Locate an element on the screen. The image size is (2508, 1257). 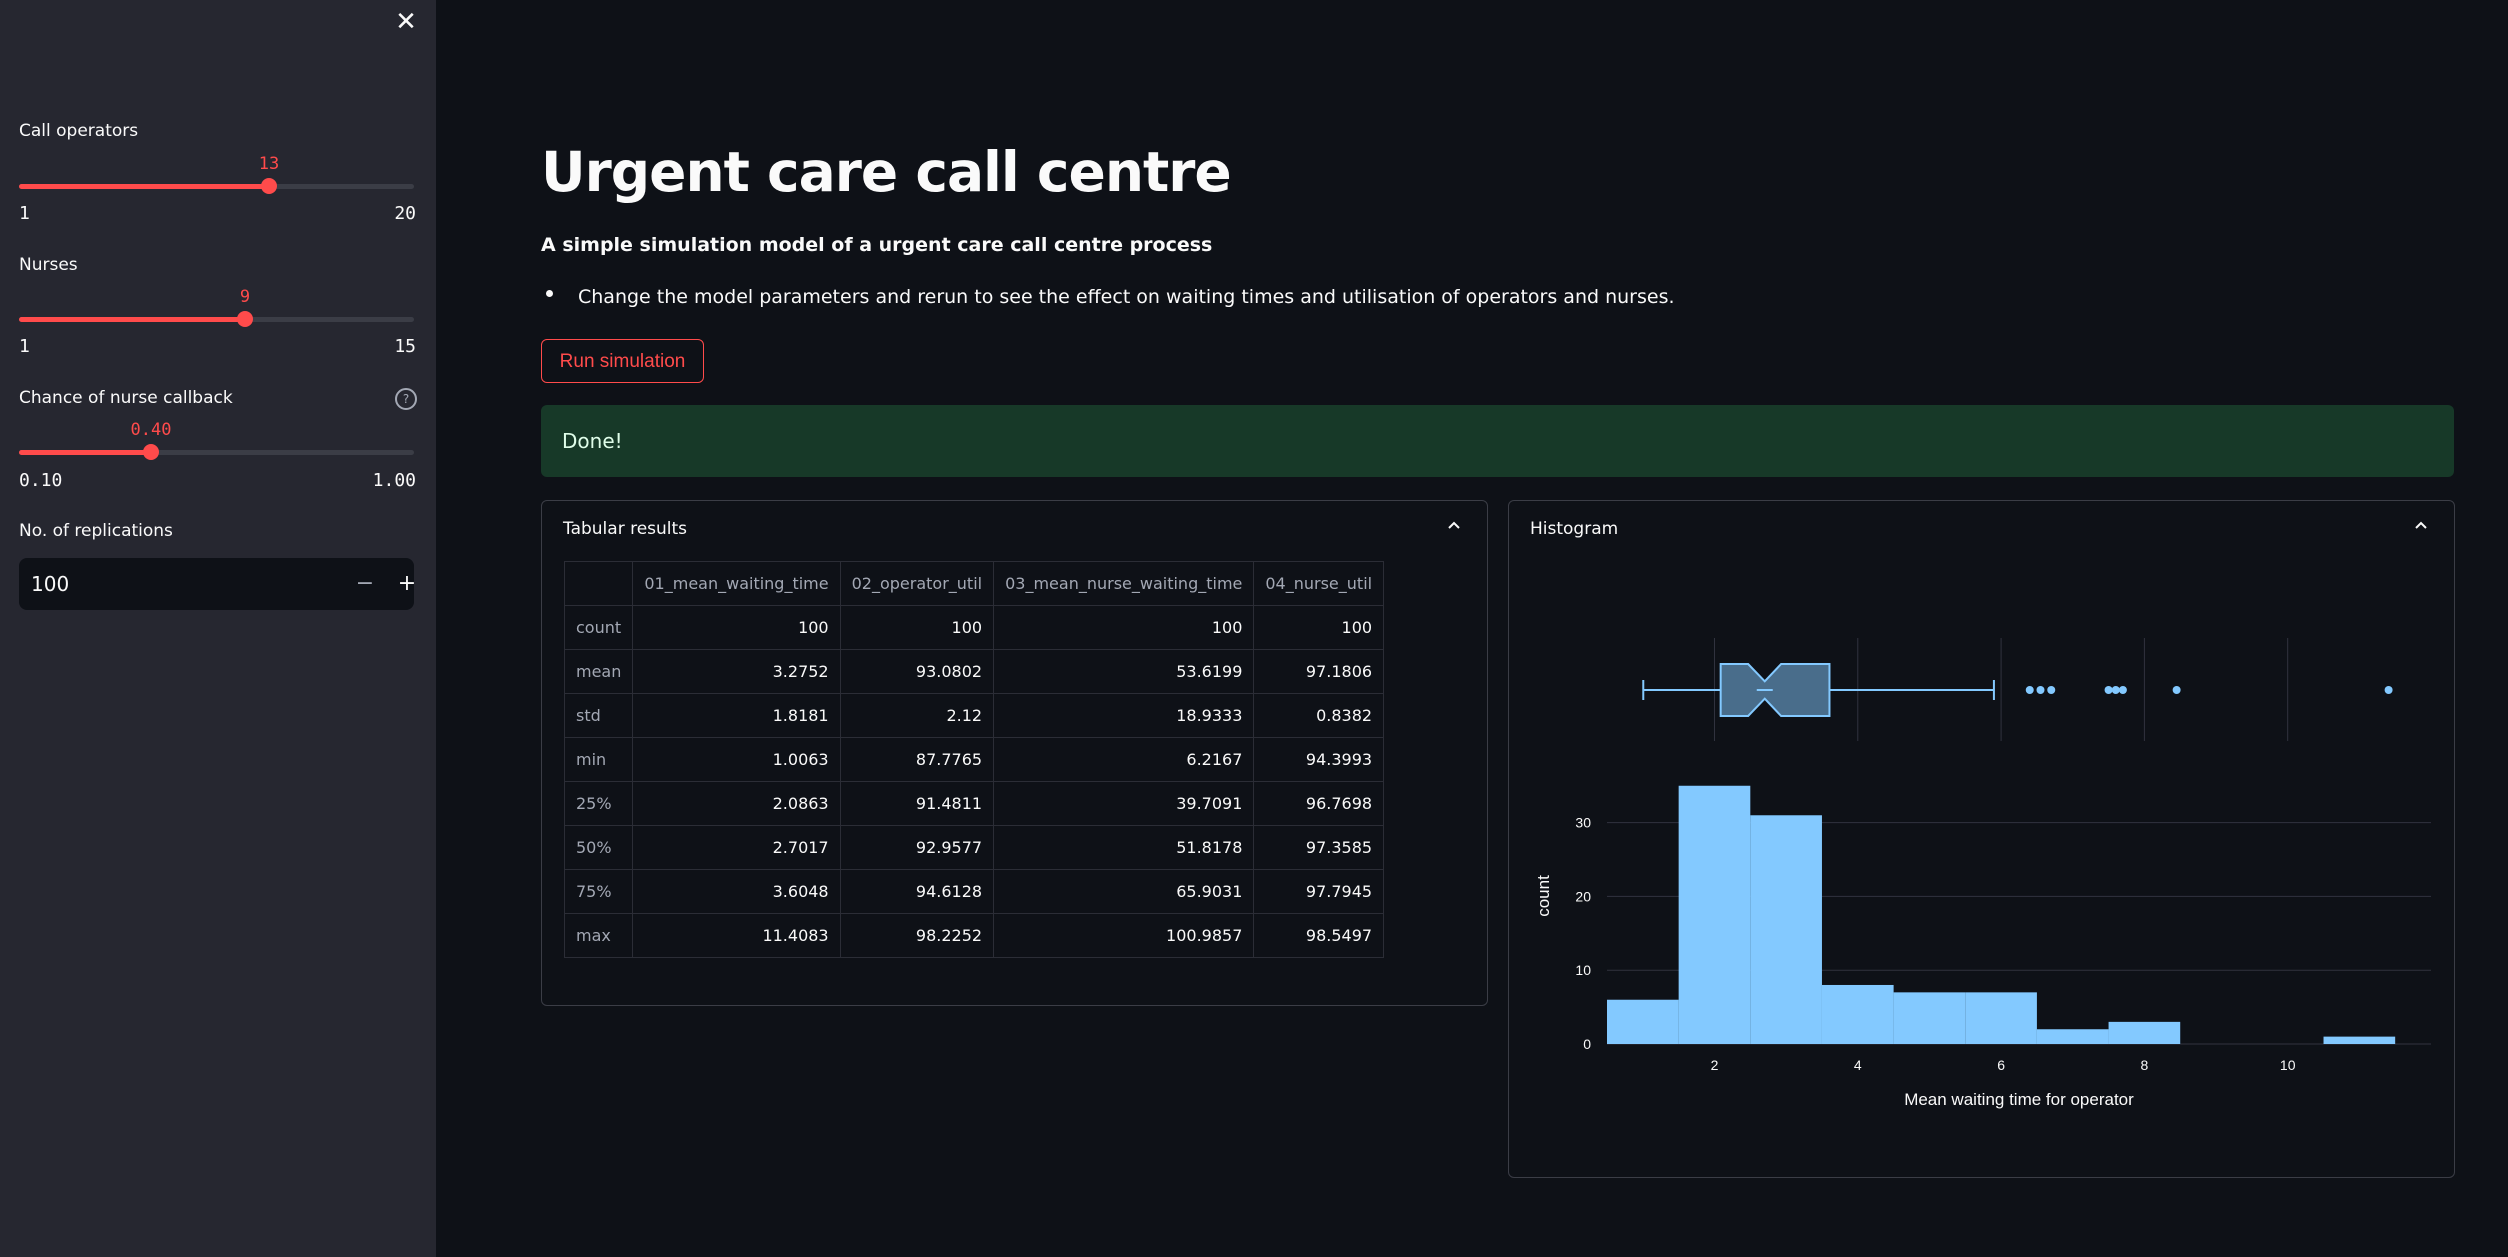
chevron-up-icon is located at coordinates (1454, 525).